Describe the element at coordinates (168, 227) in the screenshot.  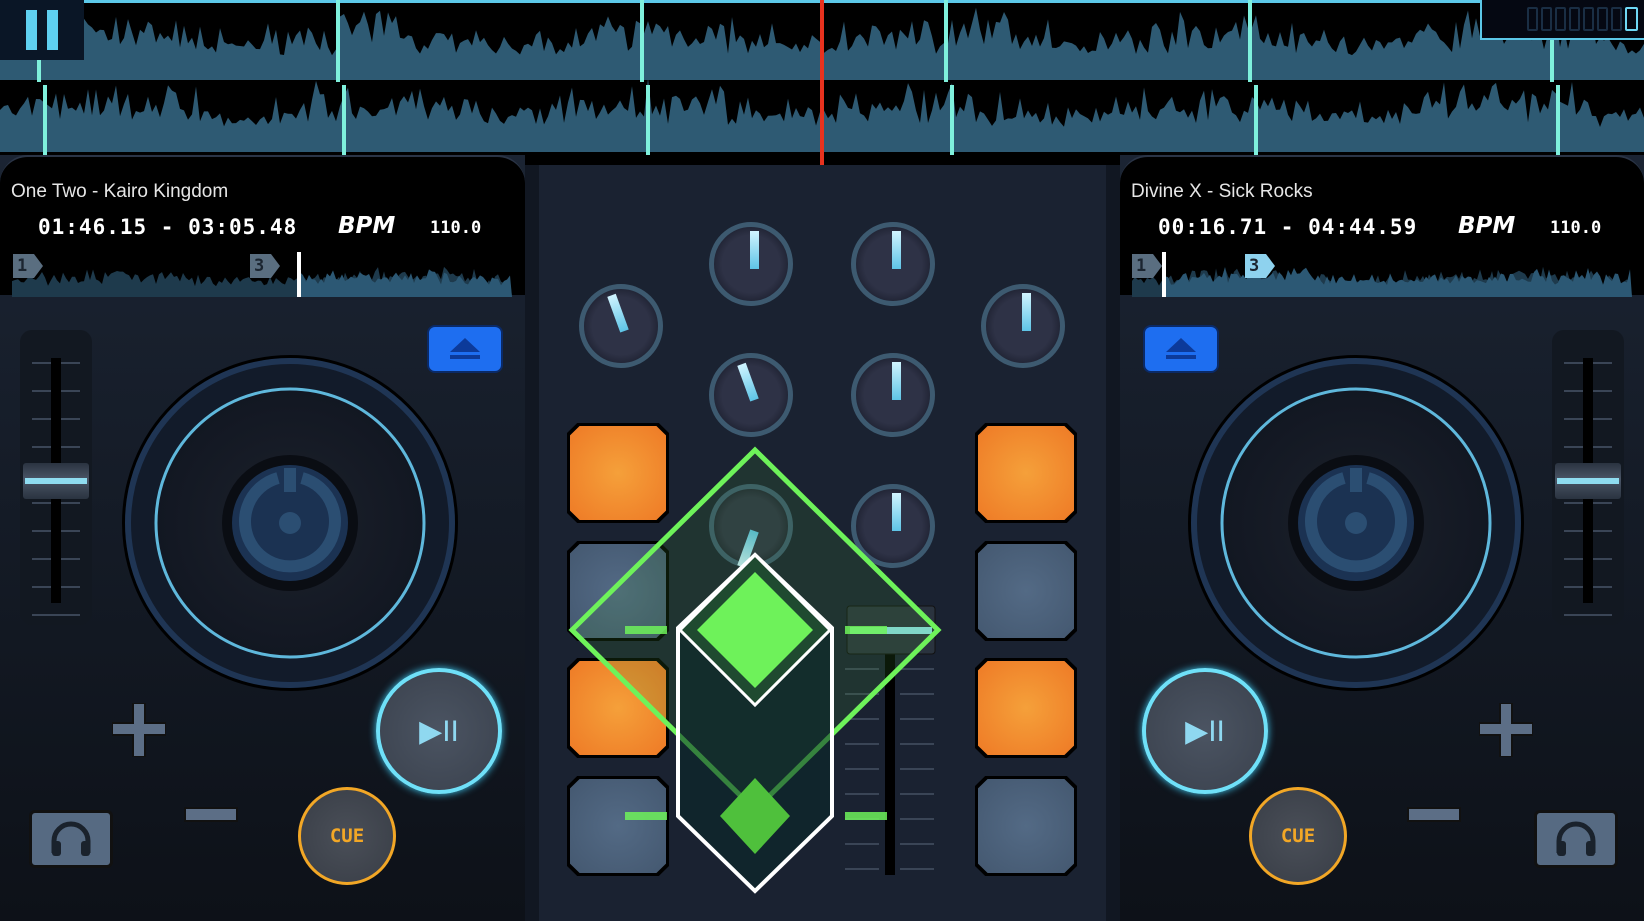
I see `track-time: 01:46.15 - 03:05.48` at that location.